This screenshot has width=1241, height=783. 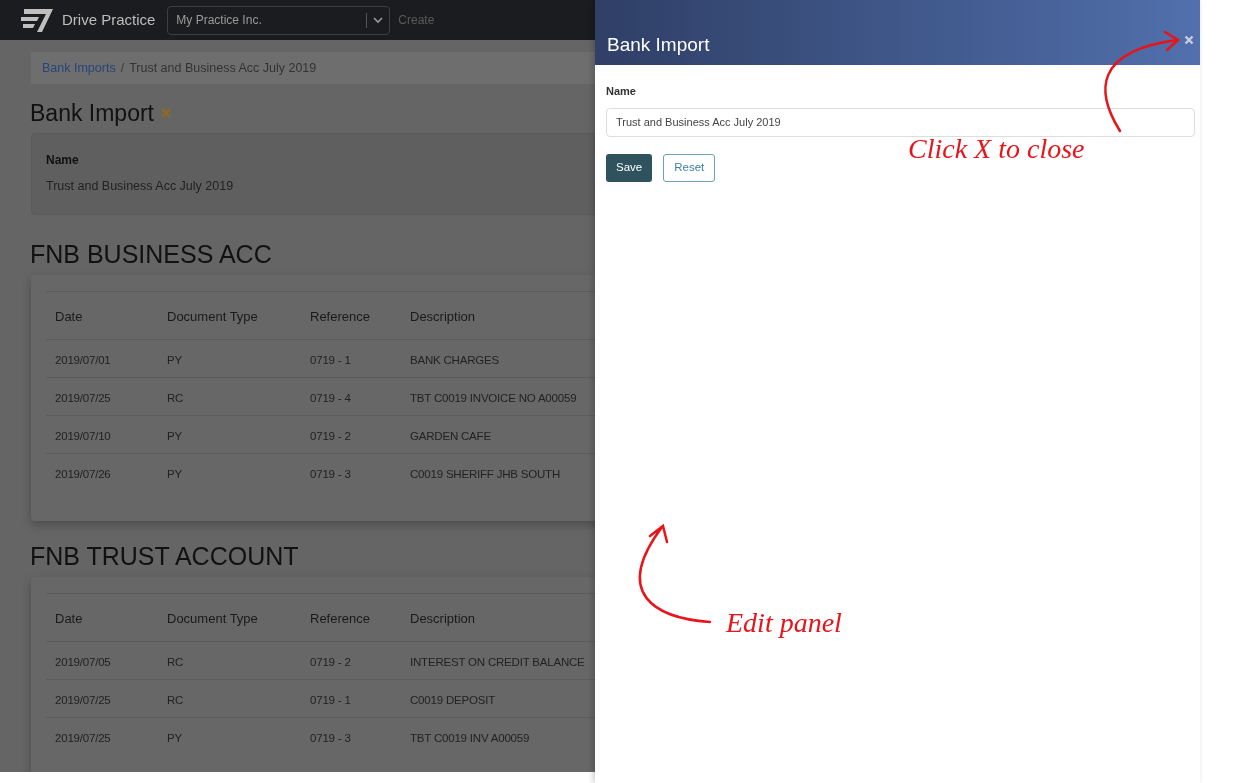 I want to click on practice-select: My Practice Inc., so click(x=279, y=20).